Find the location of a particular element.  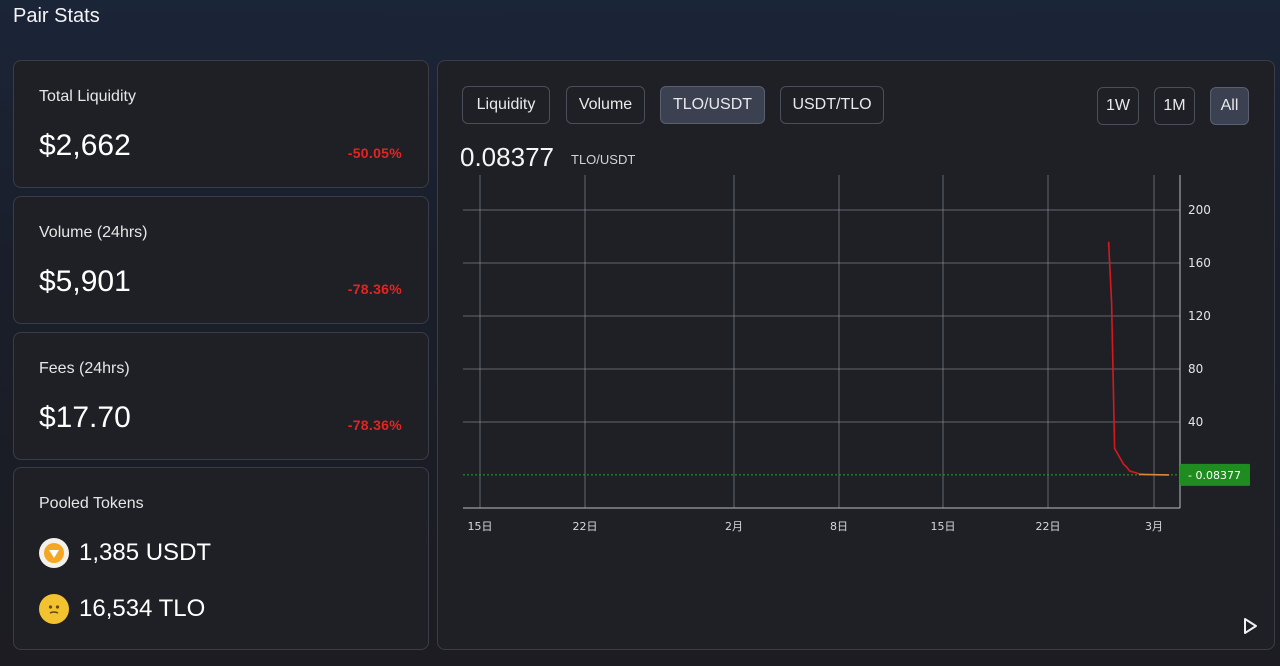

stat-value: $2,662 is located at coordinates (85, 145).